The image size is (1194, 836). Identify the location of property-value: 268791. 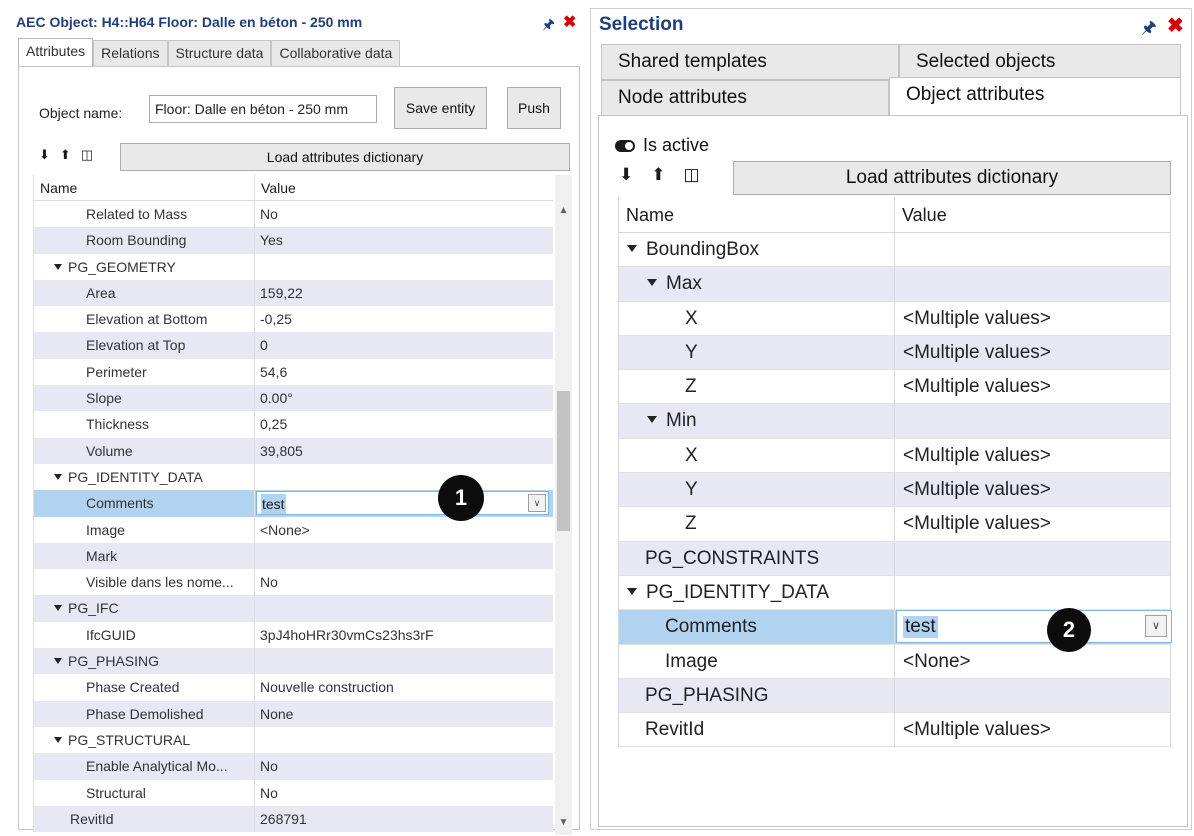
(404, 819).